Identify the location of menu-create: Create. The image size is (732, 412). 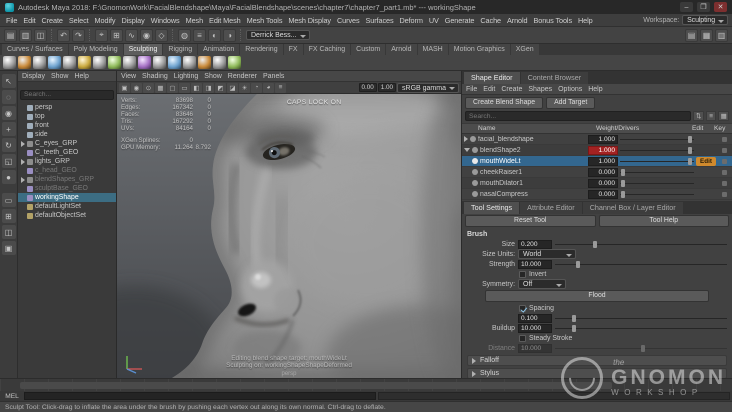
(52, 20).